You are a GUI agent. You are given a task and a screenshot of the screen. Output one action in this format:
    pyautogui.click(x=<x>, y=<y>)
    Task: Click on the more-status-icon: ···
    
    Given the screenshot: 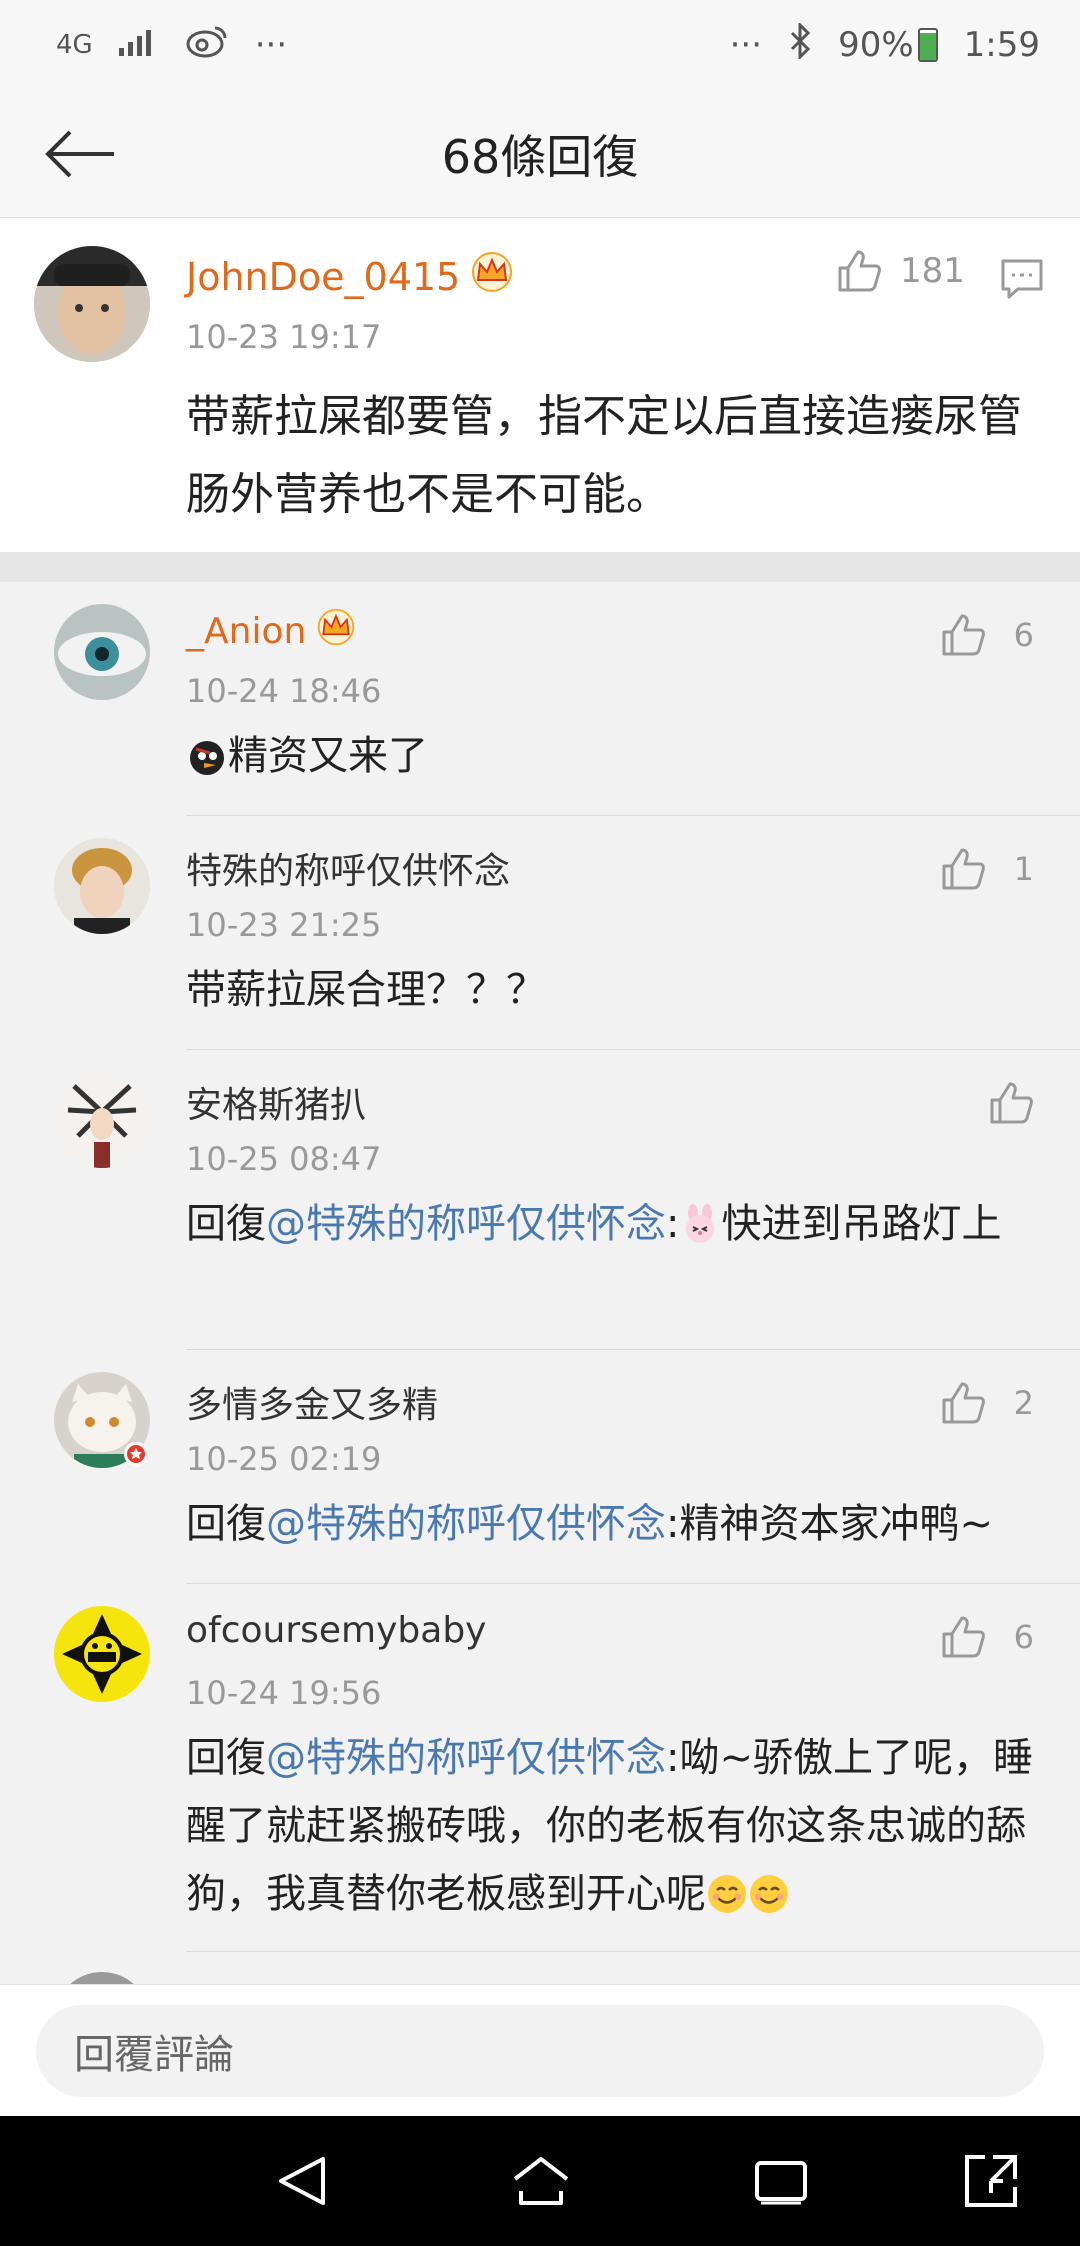 What is the action you would take?
    pyautogui.click(x=746, y=45)
    